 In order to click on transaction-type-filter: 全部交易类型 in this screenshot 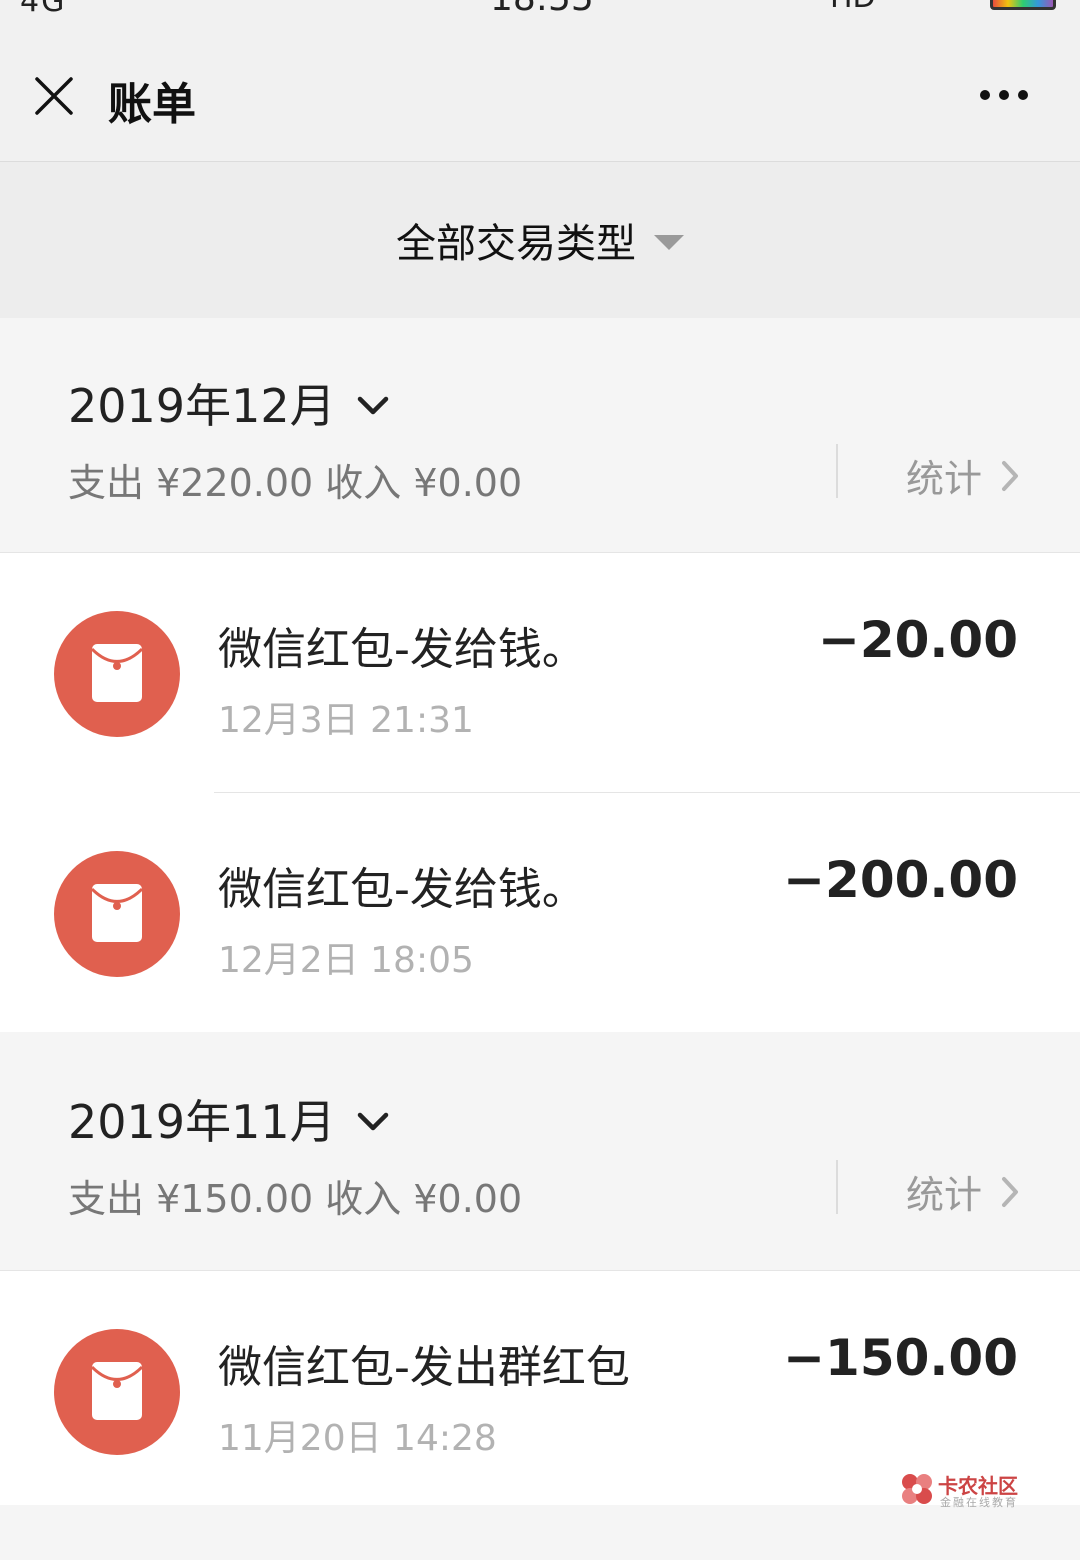, I will do `click(540, 240)`.